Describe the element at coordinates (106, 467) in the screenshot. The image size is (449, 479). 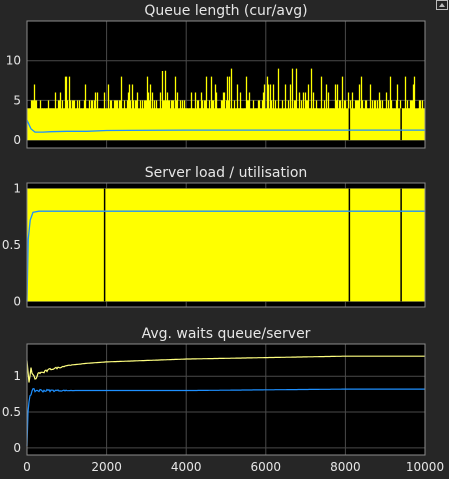
I see `avg-waits-xtick-label: 2000` at that location.